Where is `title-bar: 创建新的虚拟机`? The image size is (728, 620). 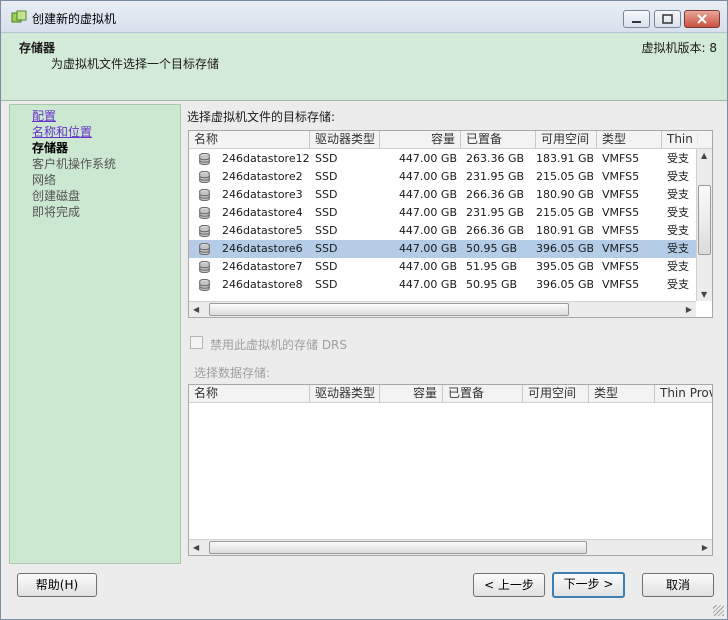
title-bar: 创建新的虚拟机 is located at coordinates (364, 17).